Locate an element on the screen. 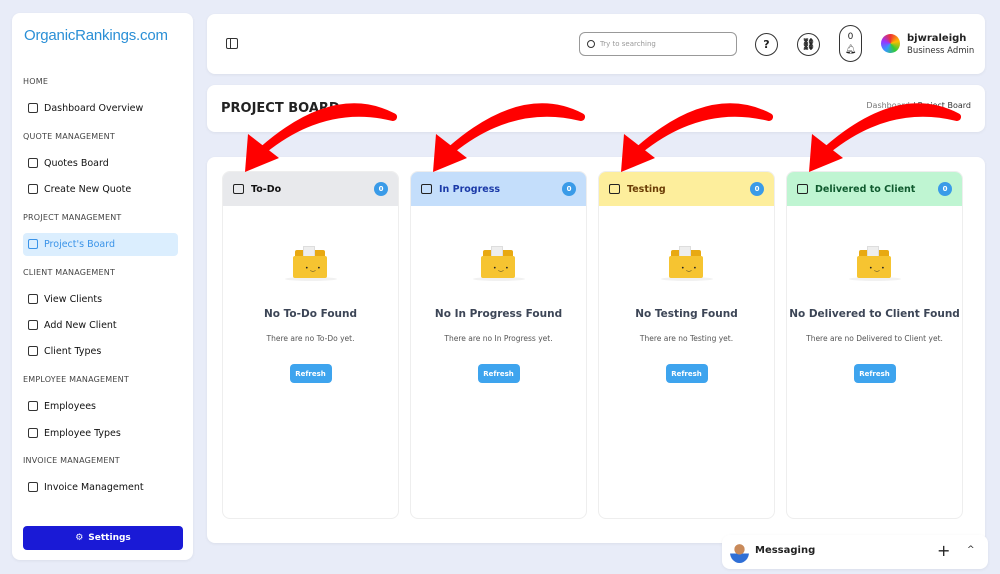  sidebar-item-label: View Clients is located at coordinates (73, 299).